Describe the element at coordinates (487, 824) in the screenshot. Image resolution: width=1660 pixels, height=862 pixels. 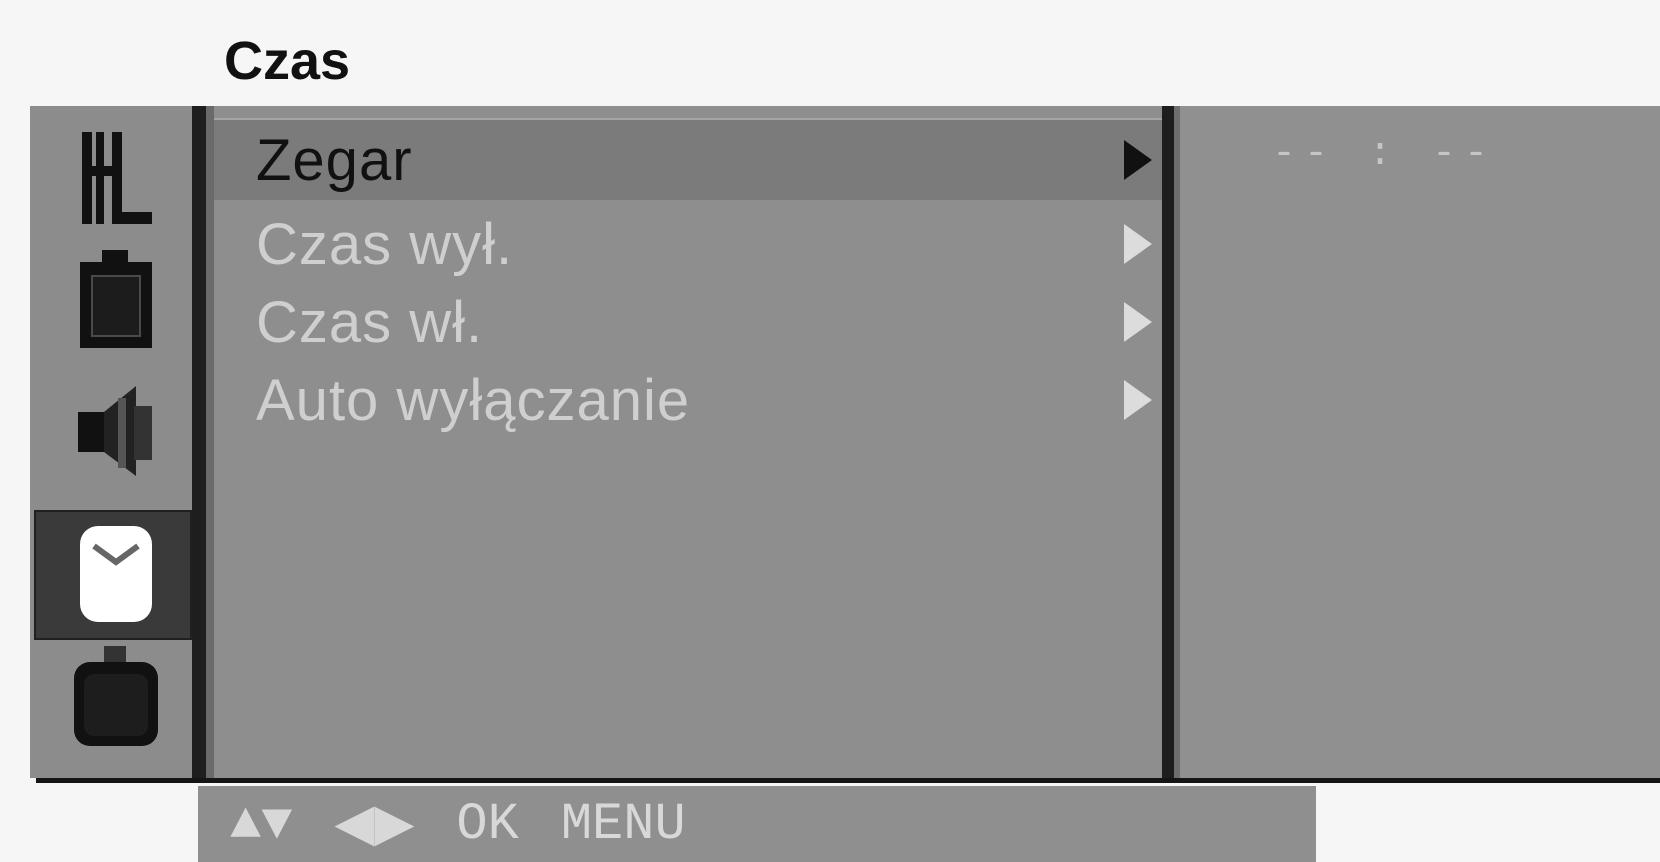
I see `ok-key-label: OK` at that location.